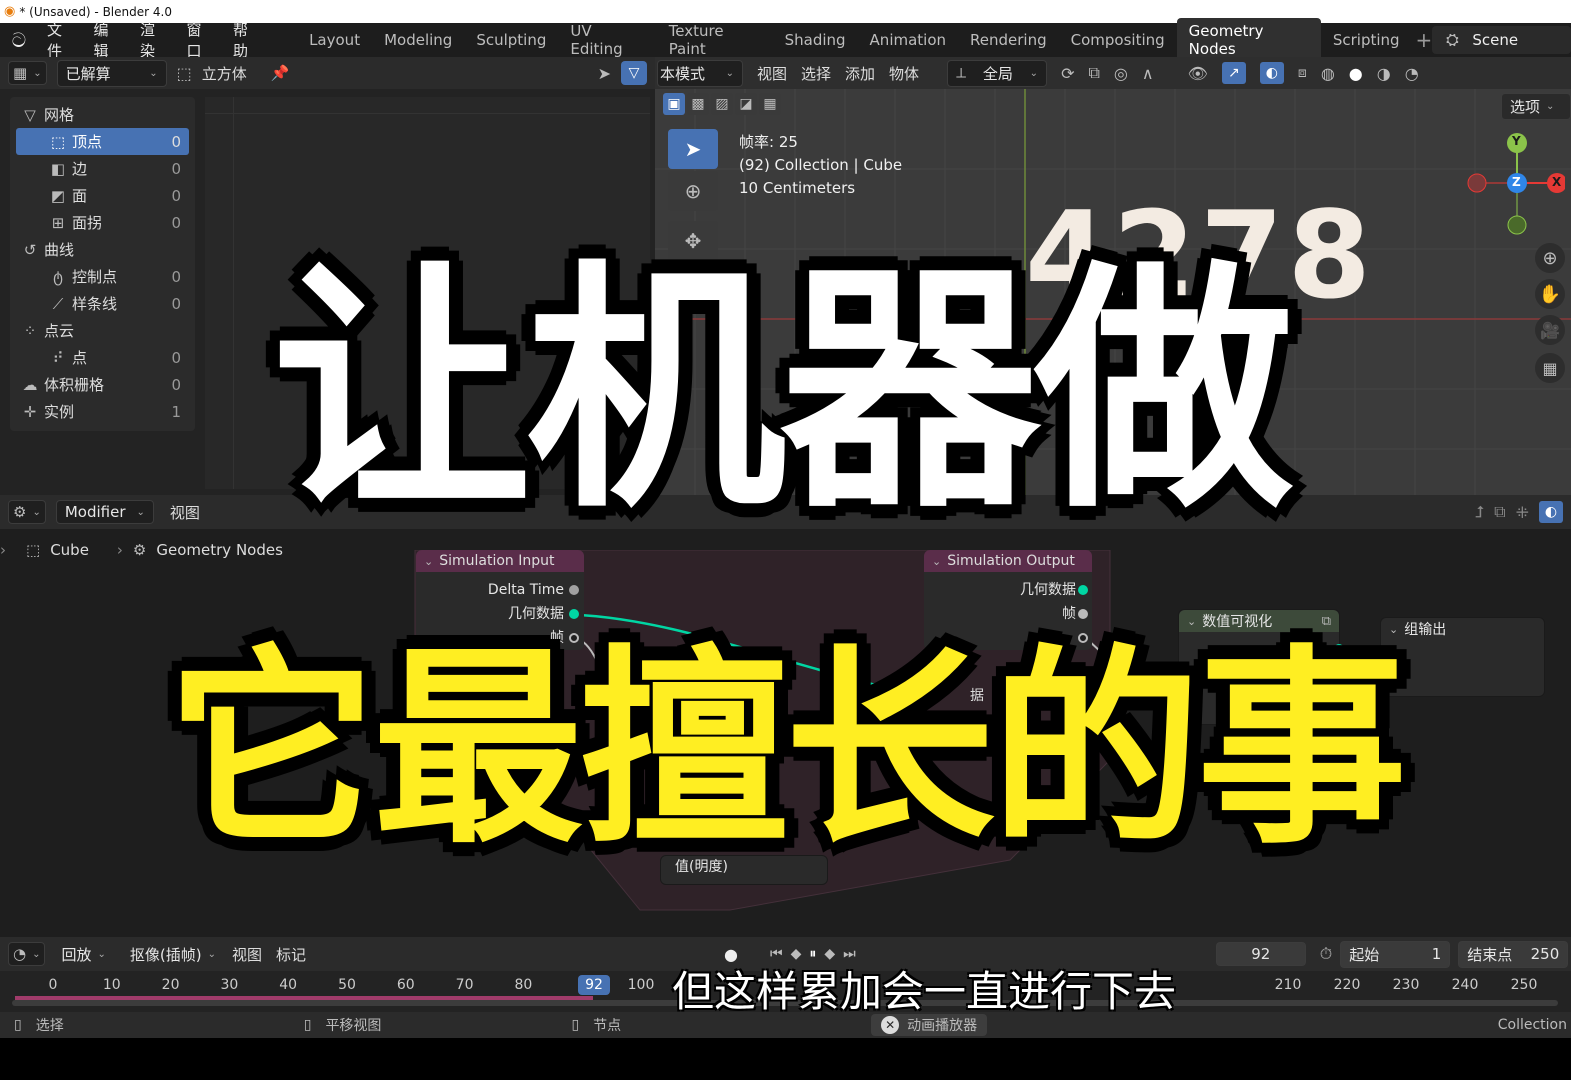 The height and width of the screenshot is (1080, 1571). I want to click on tab-modeling: Modeling, so click(418, 40).